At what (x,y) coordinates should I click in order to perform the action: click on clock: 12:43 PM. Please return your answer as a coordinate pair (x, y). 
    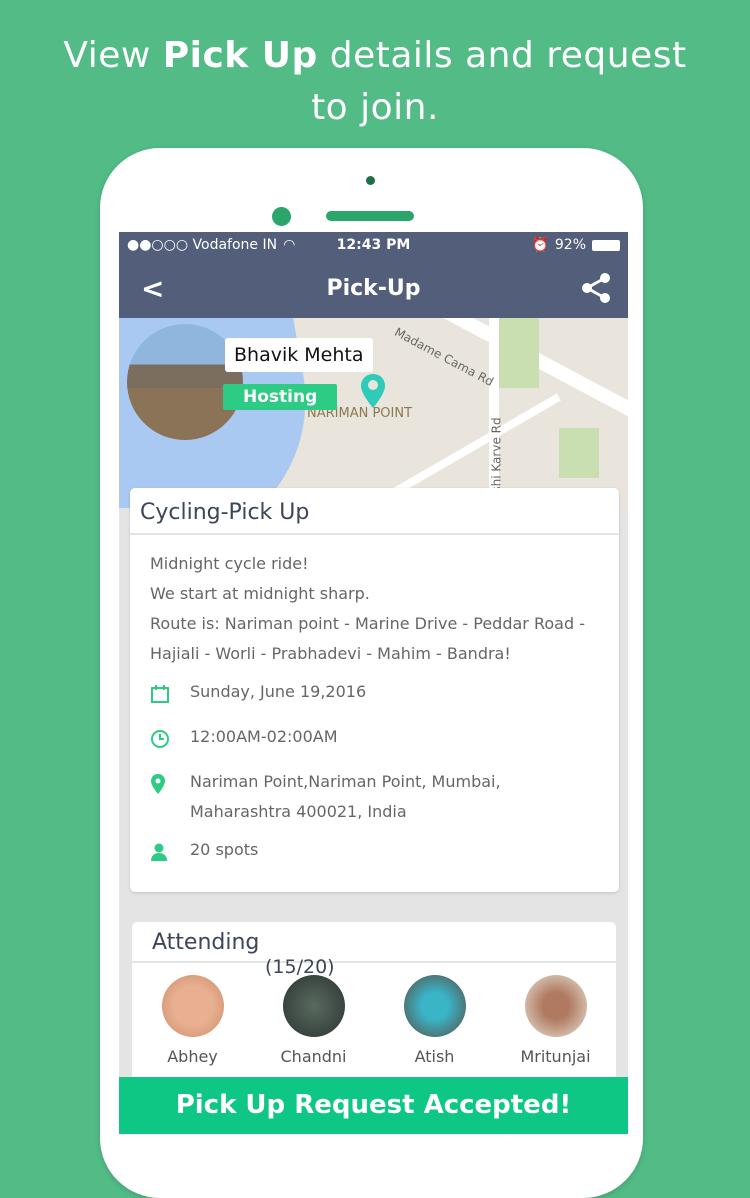
    Looking at the image, I should click on (373, 245).